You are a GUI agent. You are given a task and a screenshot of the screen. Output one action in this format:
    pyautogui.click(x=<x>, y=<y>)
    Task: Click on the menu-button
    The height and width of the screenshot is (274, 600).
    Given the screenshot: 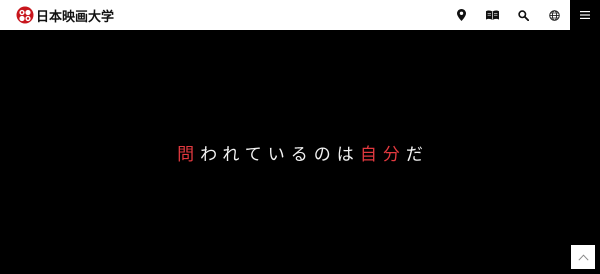 What is the action you would take?
    pyautogui.click(x=585, y=15)
    